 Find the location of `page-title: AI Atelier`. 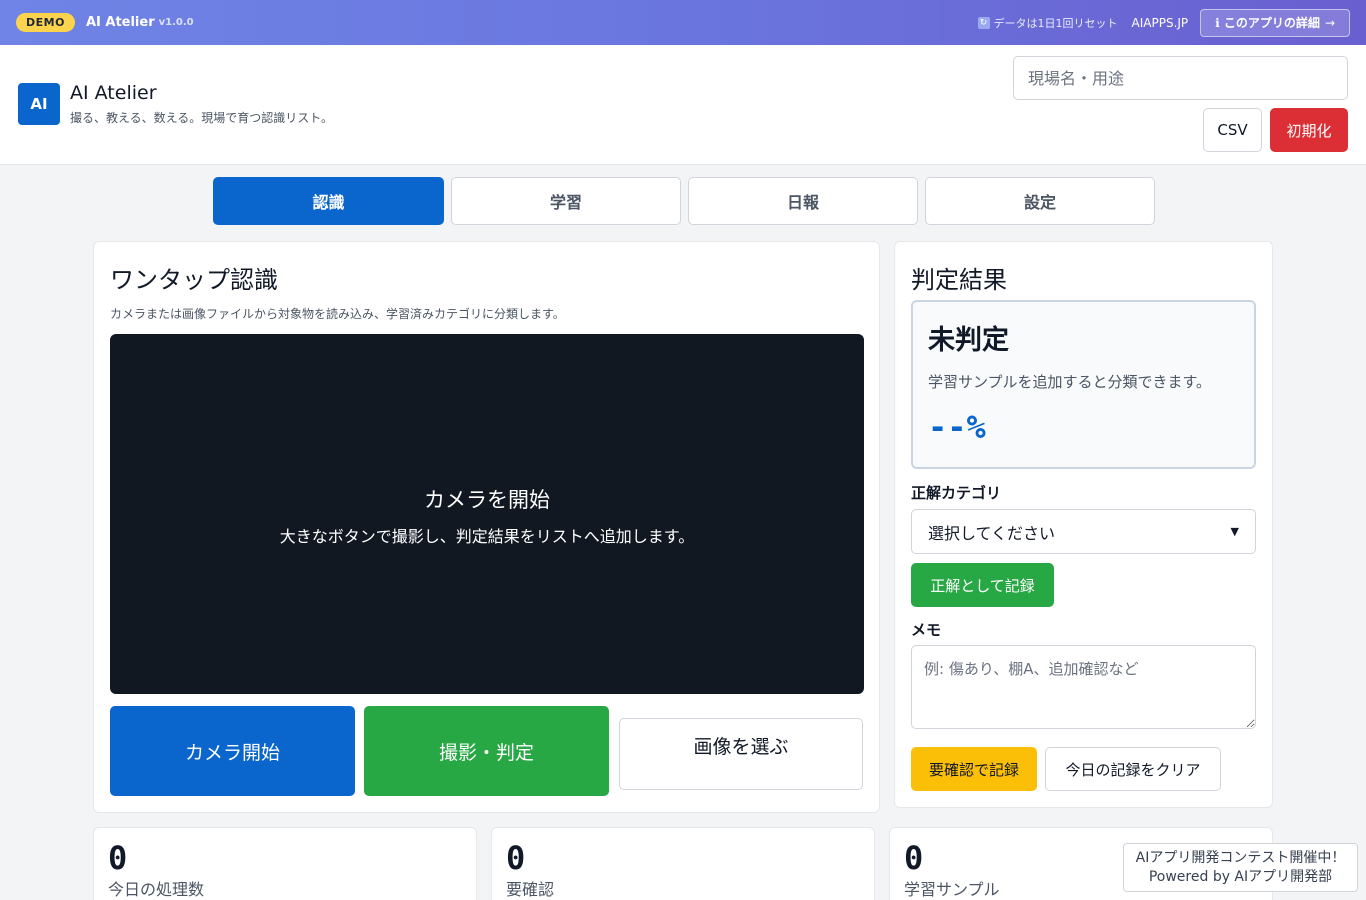

page-title: AI Atelier is located at coordinates (113, 93).